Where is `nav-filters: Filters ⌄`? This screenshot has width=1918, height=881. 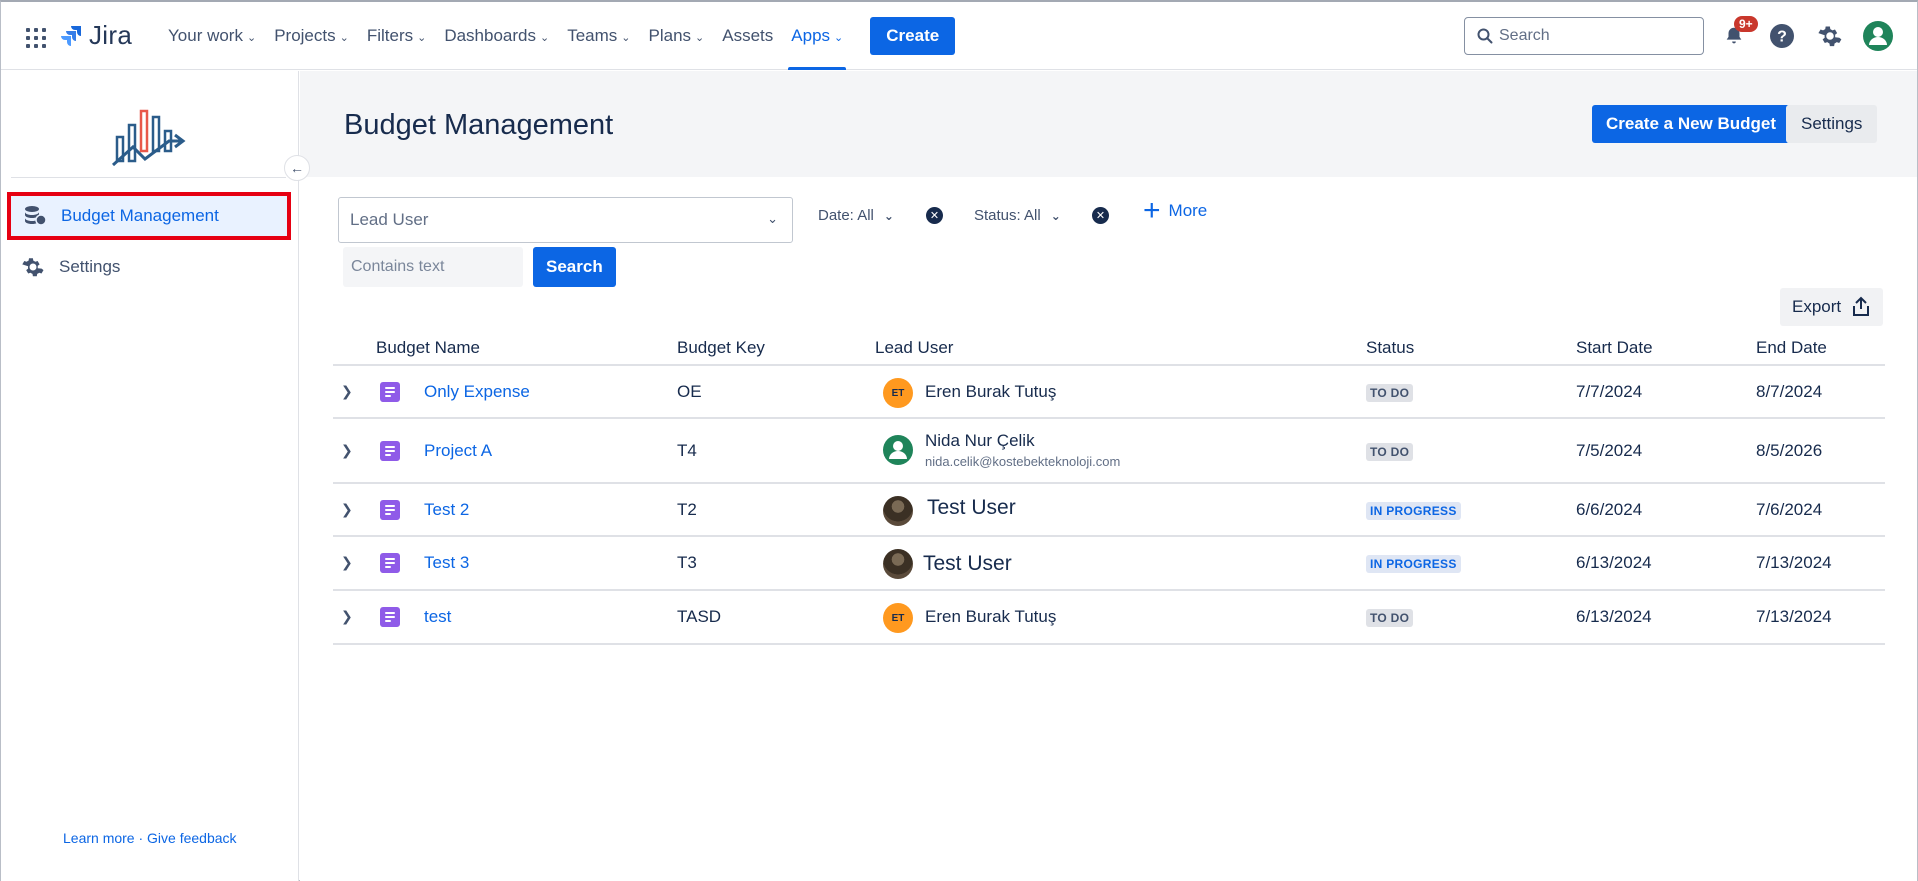 nav-filters: Filters ⌄ is located at coordinates (397, 36).